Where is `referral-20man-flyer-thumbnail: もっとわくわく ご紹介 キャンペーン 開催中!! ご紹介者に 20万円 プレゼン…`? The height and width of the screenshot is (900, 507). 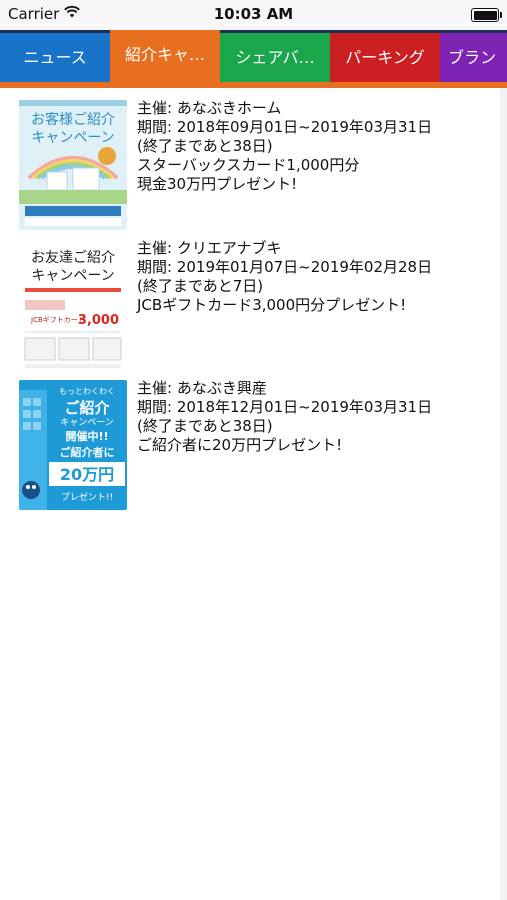 referral-20man-flyer-thumbnail: もっとわくわく ご紹介 キャンペーン 開催中!! ご紹介者に 20万円 プレゼン… is located at coordinates (73, 445).